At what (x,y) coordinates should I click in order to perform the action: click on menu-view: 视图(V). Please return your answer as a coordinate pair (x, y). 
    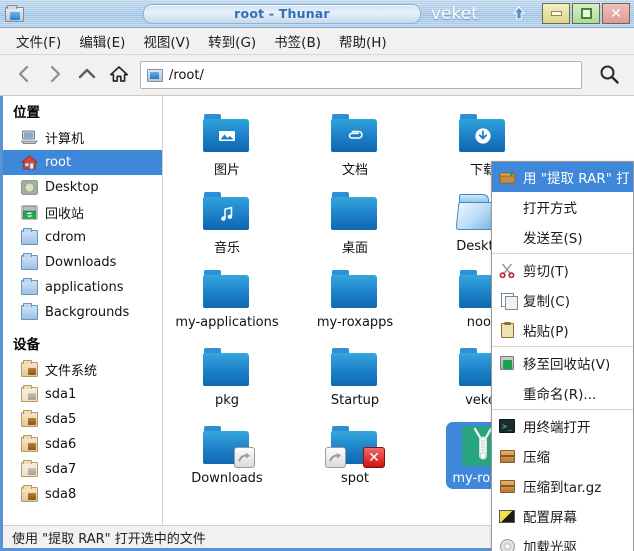
    Looking at the image, I should click on (166, 41).